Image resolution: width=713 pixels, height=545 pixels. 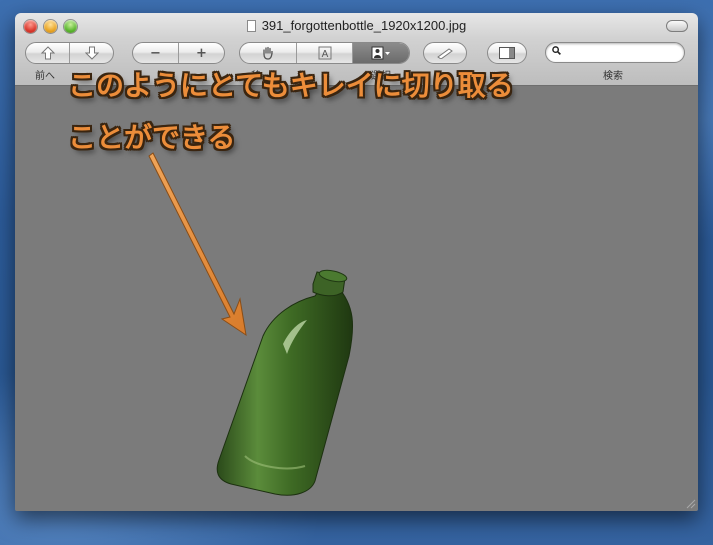 What do you see at coordinates (677, 26) in the screenshot?
I see `toolbar-toggle-button` at bounding box center [677, 26].